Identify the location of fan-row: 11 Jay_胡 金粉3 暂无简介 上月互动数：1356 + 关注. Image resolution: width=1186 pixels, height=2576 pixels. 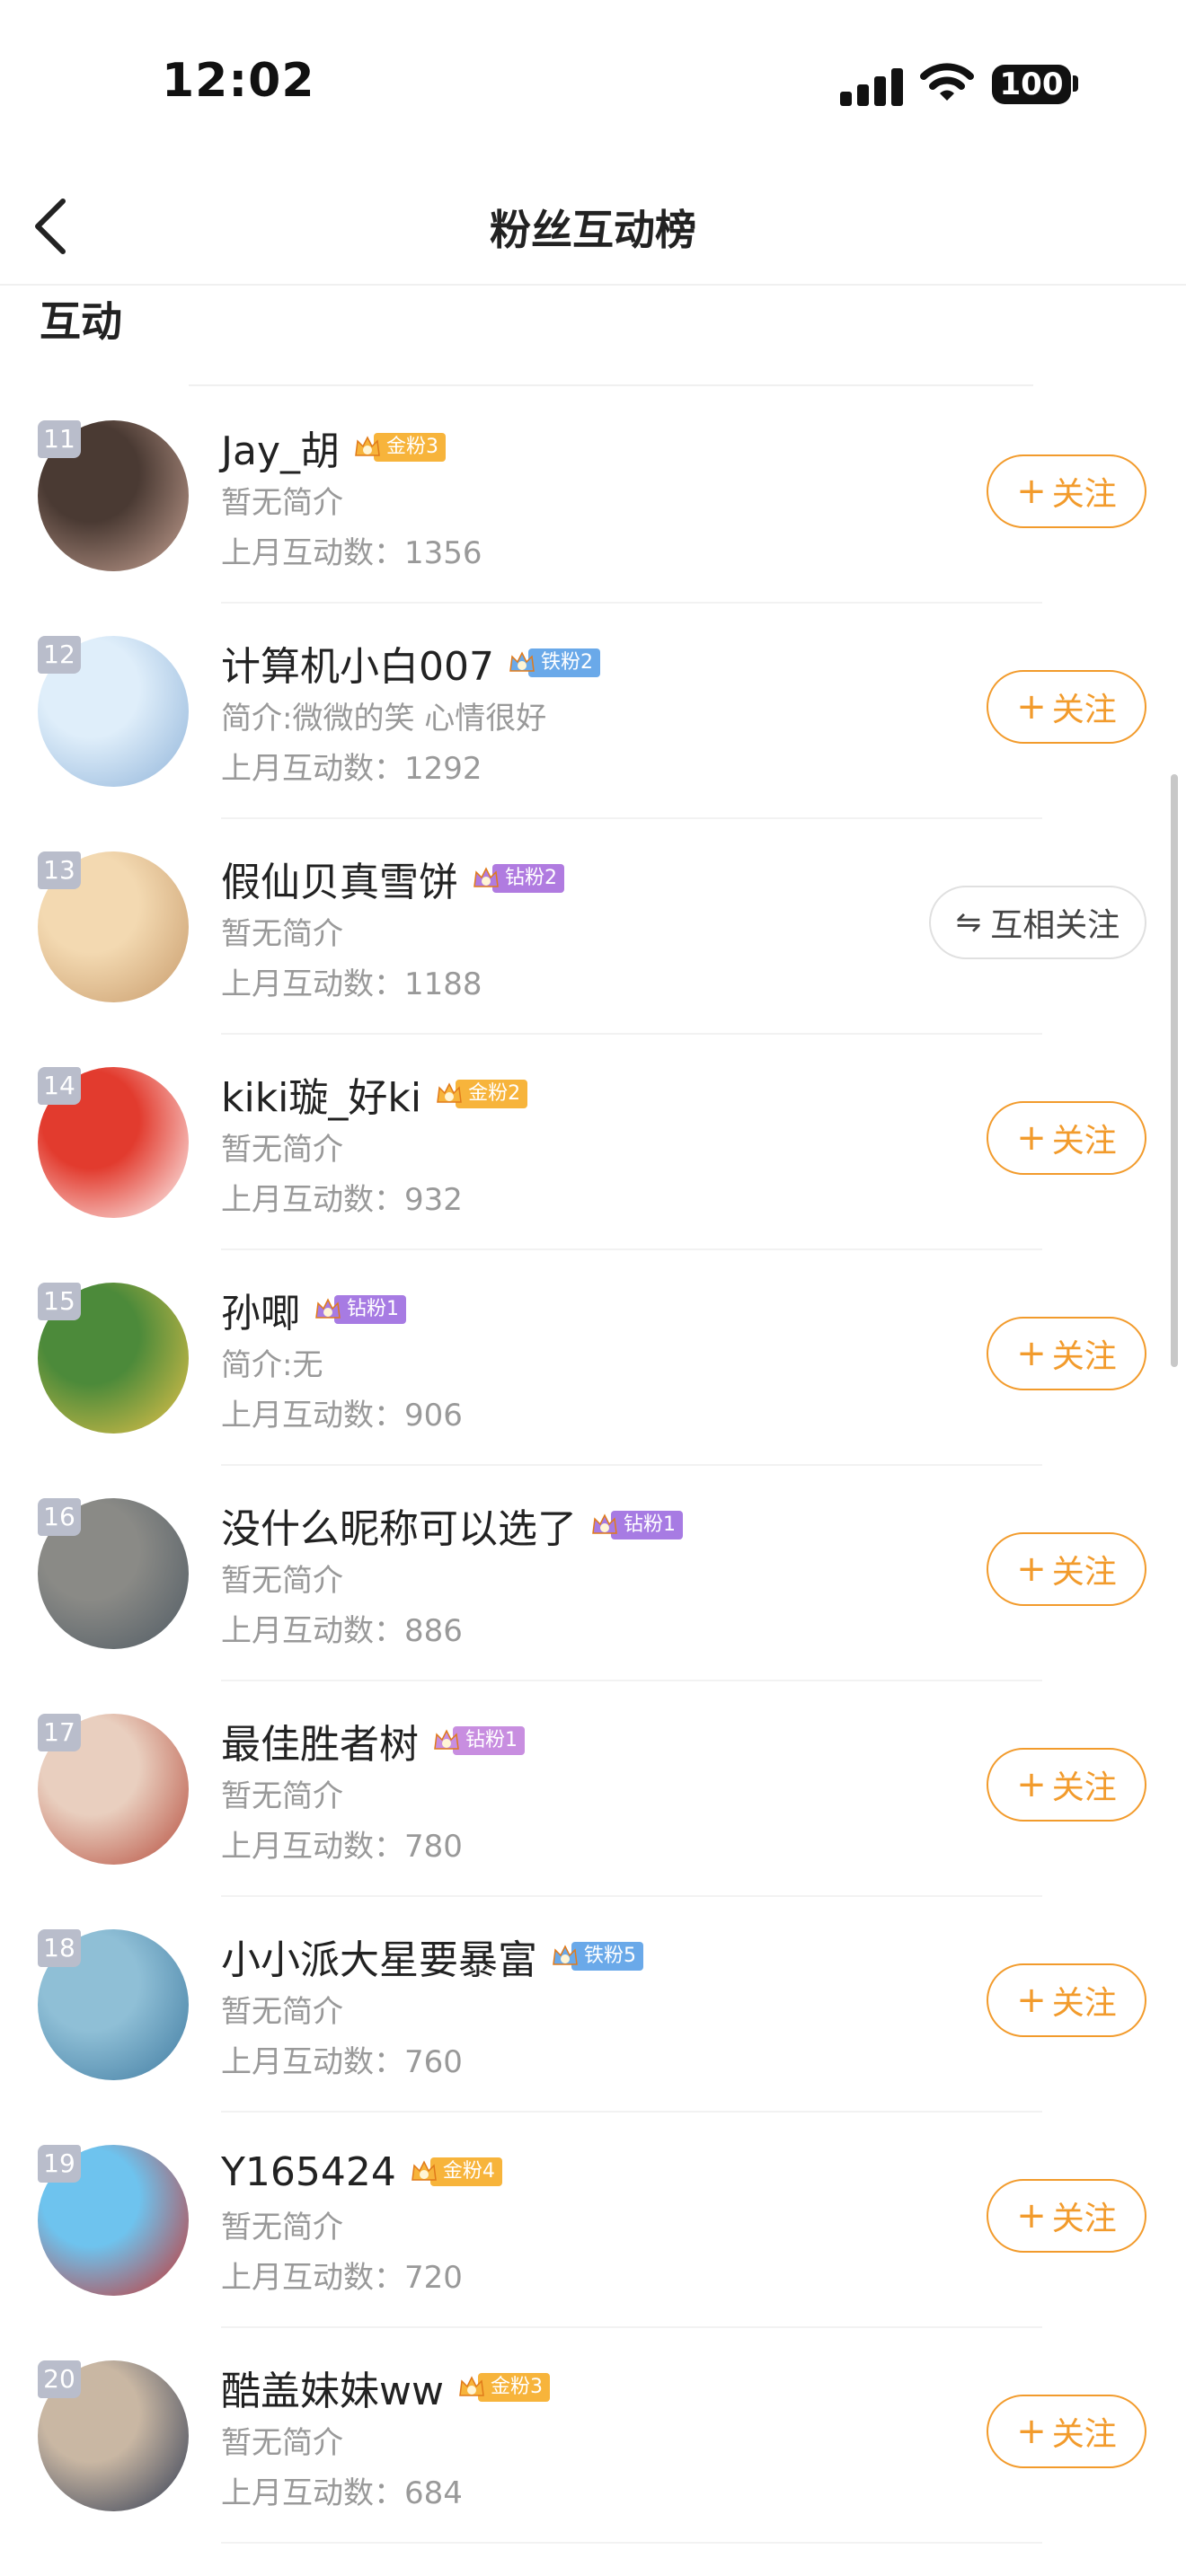
(593, 496).